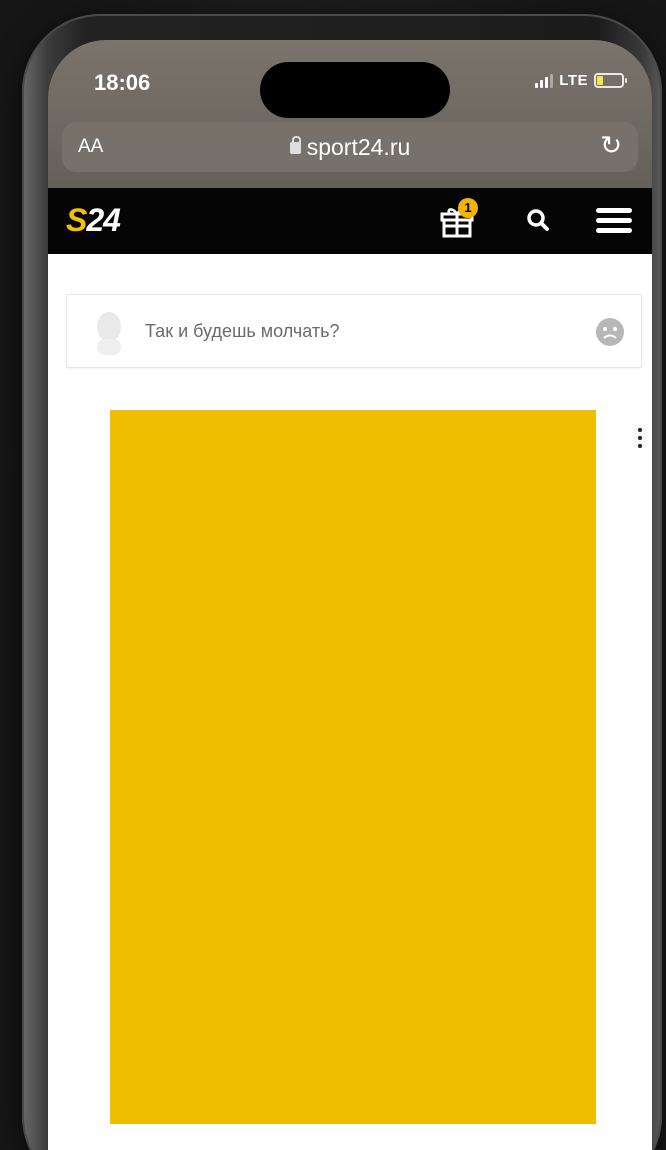 This screenshot has height=1150, width=666. What do you see at coordinates (350, 221) in the screenshot?
I see `site-header: S24 1` at bounding box center [350, 221].